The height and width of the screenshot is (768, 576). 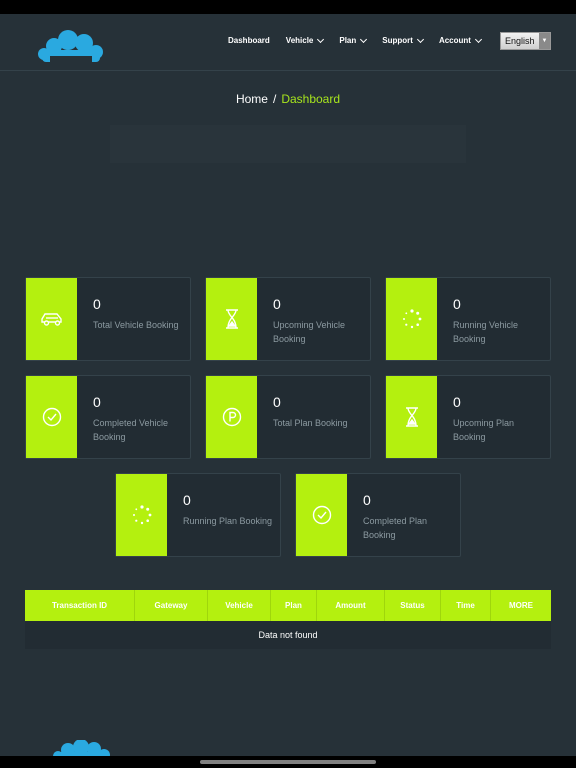 What do you see at coordinates (348, 40) in the screenshot?
I see `nav-plan-label: Plan` at bounding box center [348, 40].